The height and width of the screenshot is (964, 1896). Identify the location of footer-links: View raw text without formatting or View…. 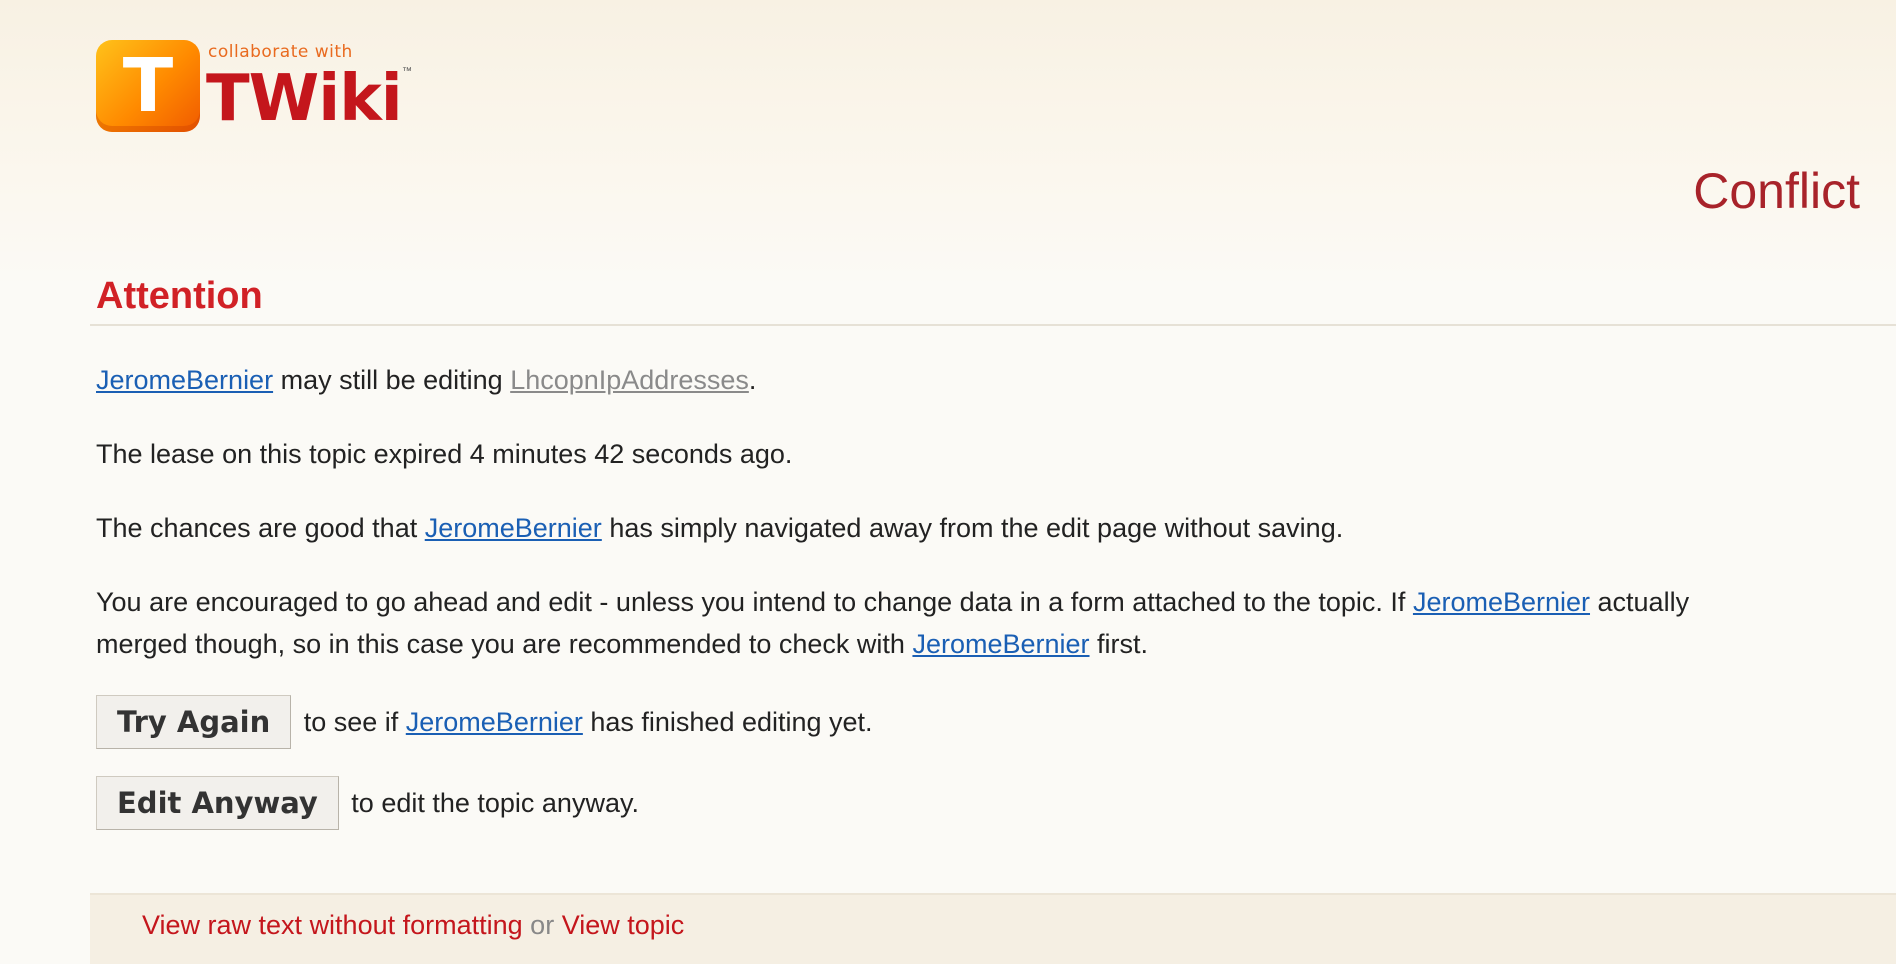
(413, 925).